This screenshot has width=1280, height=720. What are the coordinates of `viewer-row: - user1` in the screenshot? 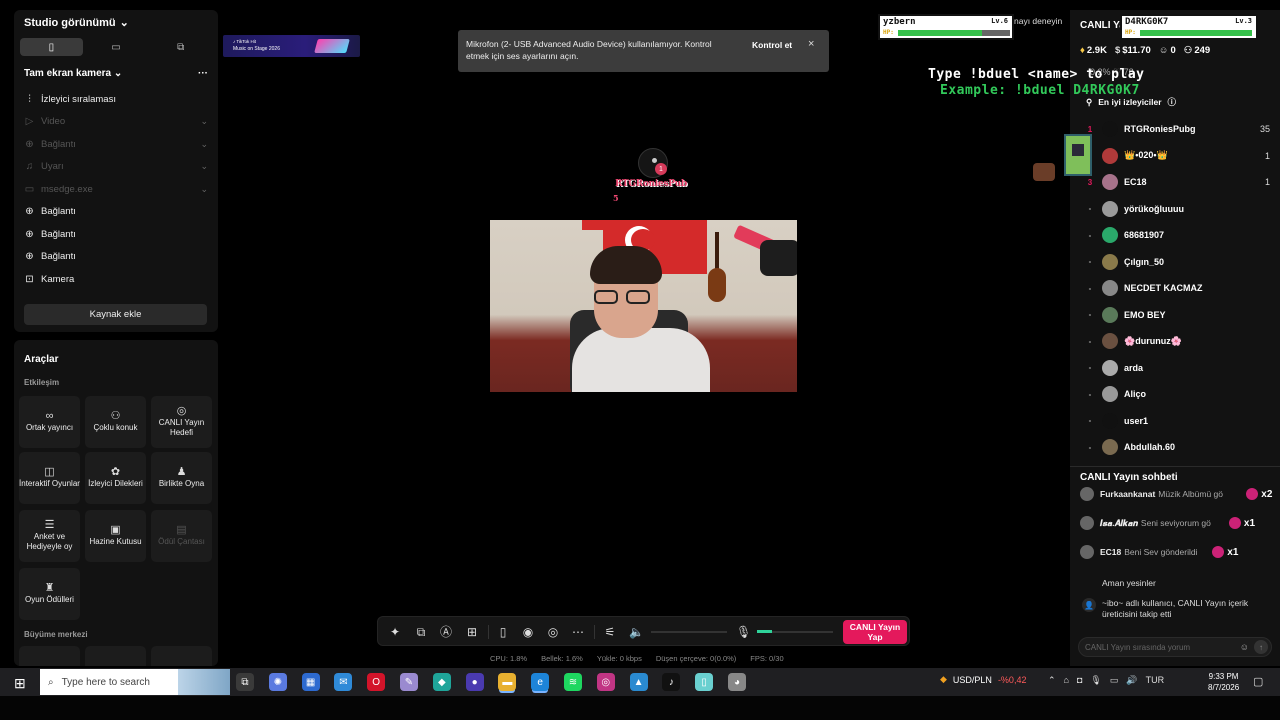 It's located at (1177, 421).